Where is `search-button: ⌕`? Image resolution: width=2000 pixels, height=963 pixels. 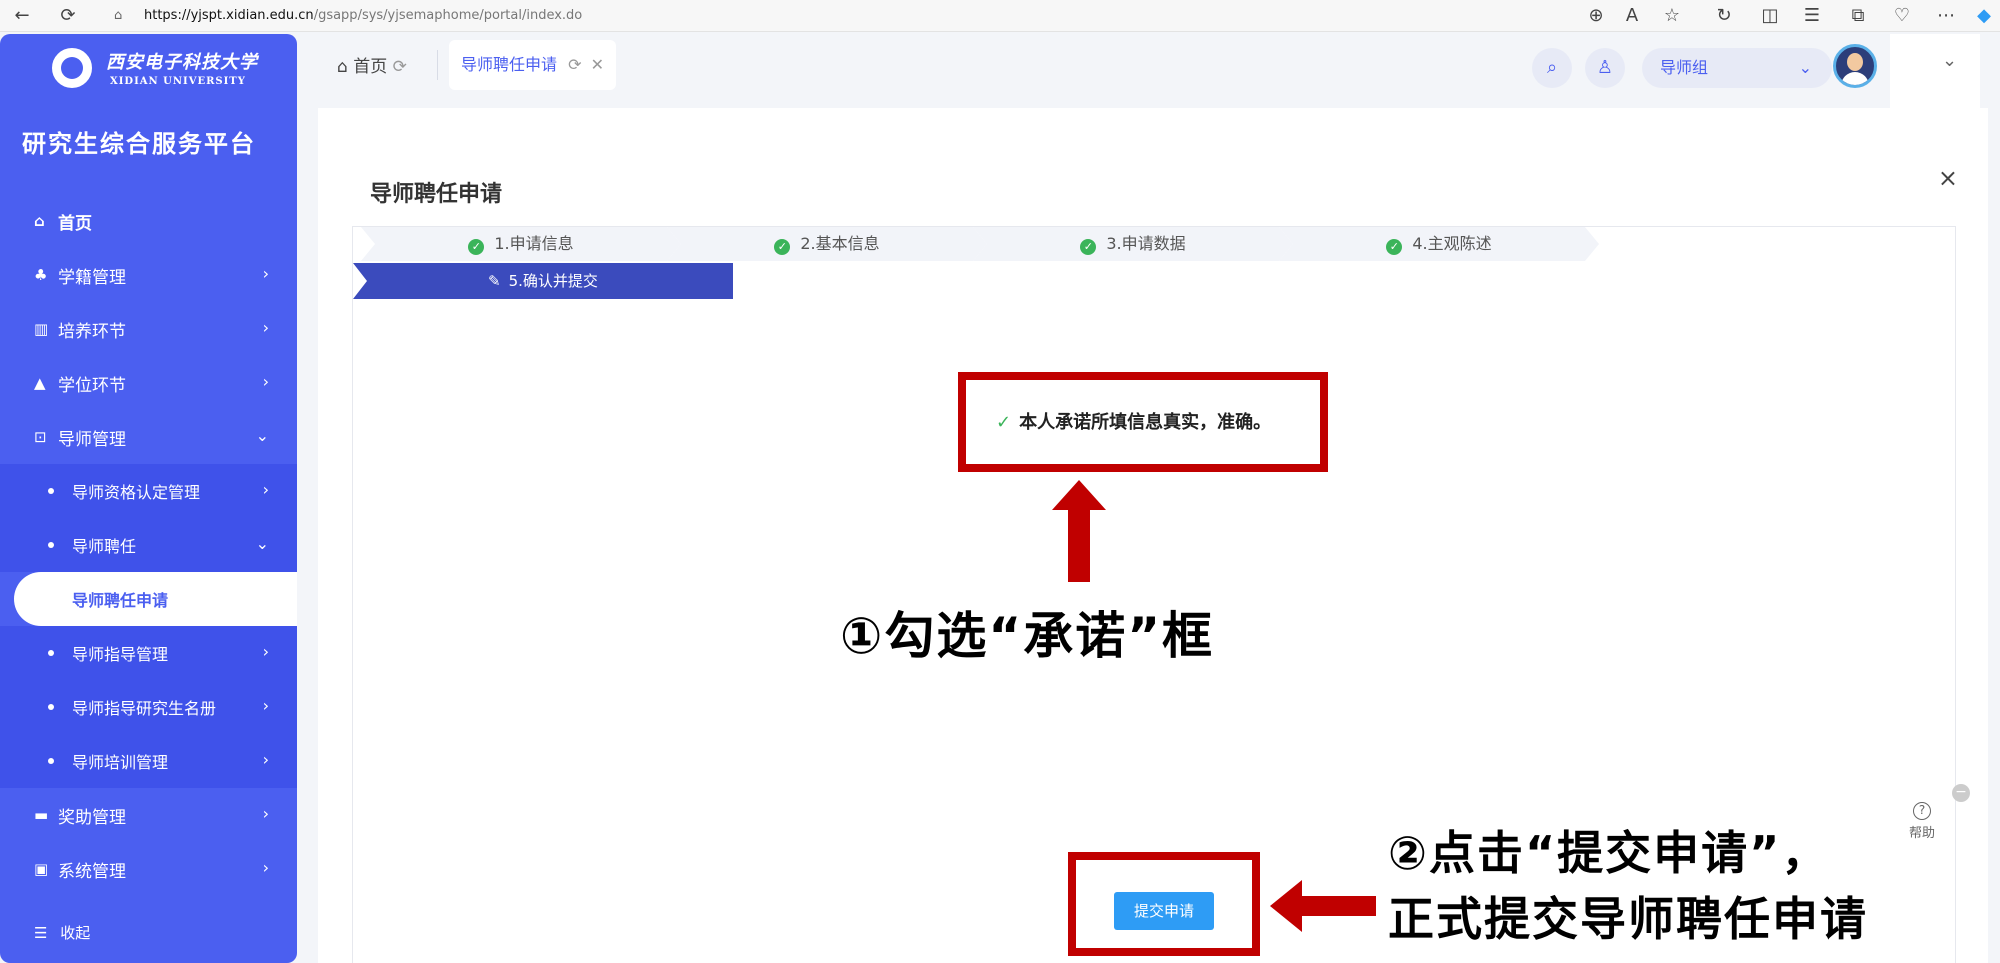 search-button: ⌕ is located at coordinates (1552, 68).